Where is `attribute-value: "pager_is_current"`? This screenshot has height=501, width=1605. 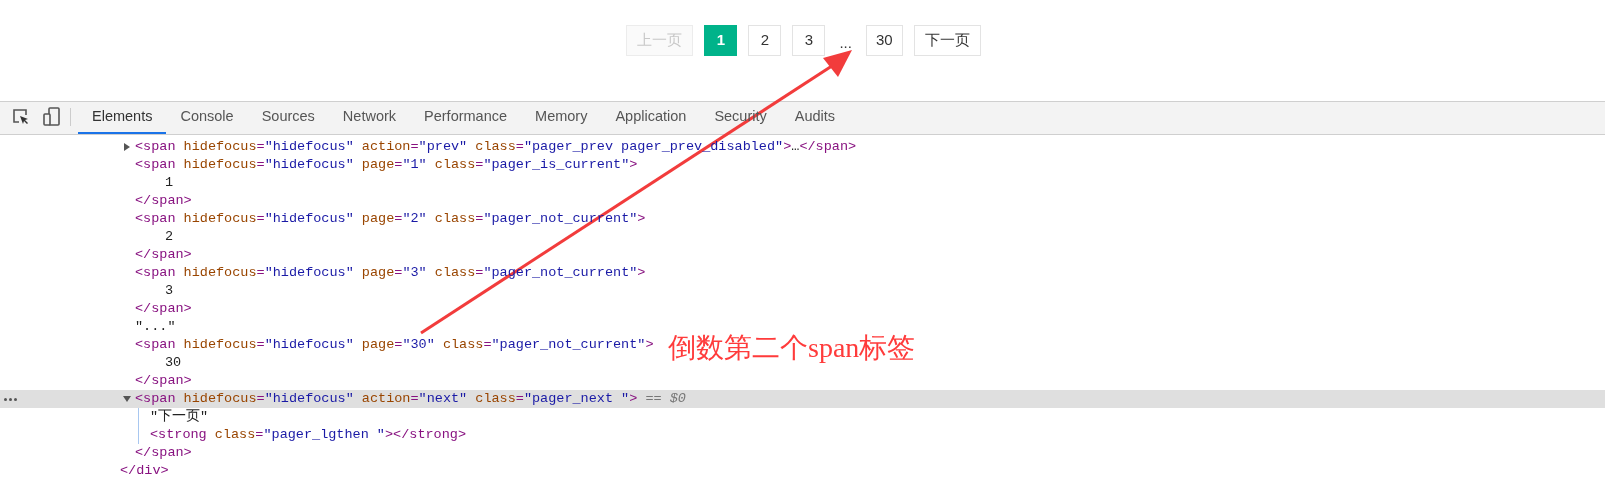
attribute-value: "pager_is_current" is located at coordinates (556, 164).